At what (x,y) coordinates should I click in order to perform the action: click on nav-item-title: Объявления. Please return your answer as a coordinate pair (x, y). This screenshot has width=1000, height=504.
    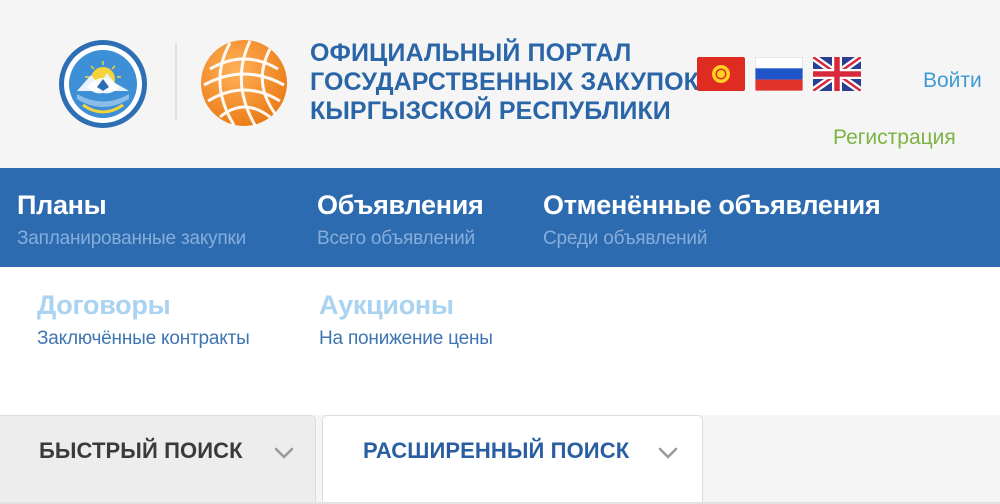
    Looking at the image, I should click on (400, 205).